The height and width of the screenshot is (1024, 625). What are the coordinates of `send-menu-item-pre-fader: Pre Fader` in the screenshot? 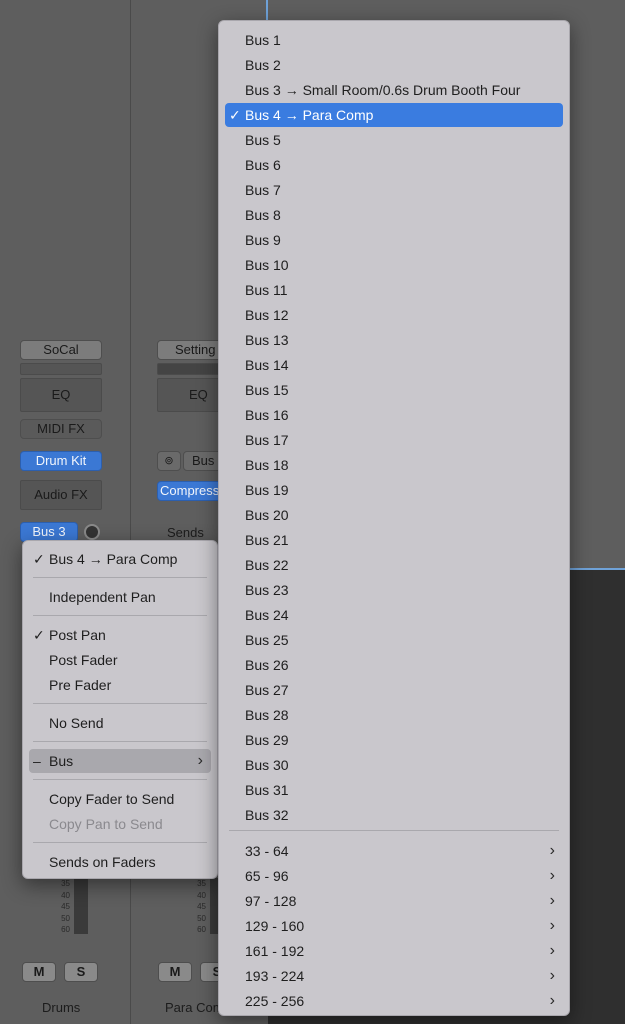 It's located at (120, 685).